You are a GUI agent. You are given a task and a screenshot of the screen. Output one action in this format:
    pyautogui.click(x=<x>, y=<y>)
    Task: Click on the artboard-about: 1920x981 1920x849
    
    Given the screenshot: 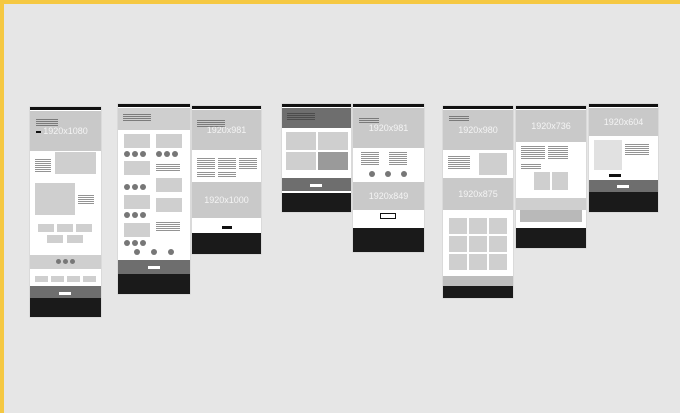 What is the action you would take?
    pyautogui.click(x=388, y=178)
    